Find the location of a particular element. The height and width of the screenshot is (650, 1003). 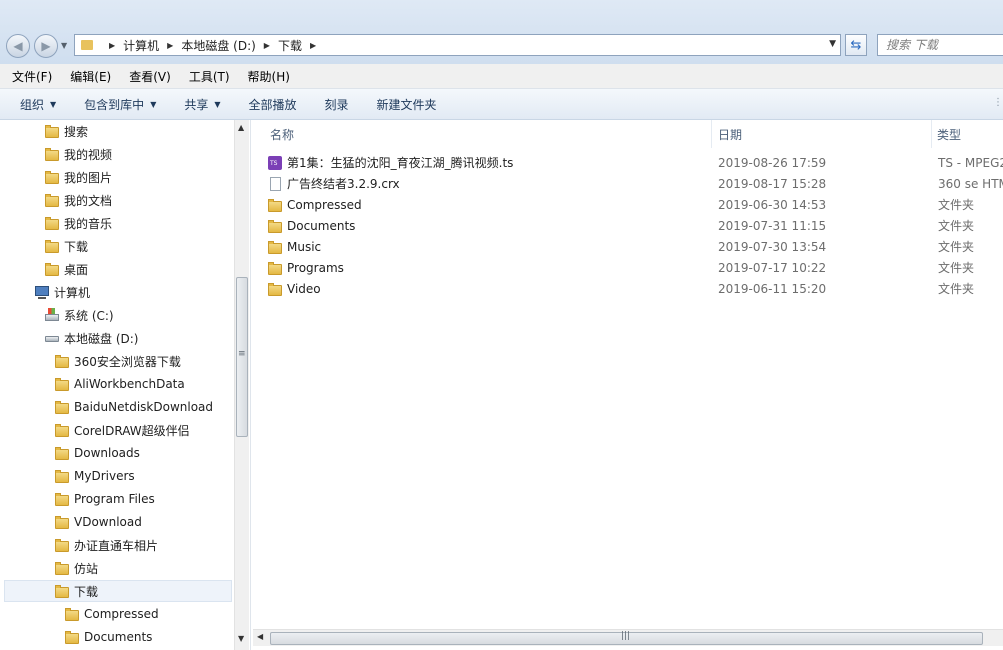

tree-item-folder: MyDrivers is located at coordinates (94, 476).